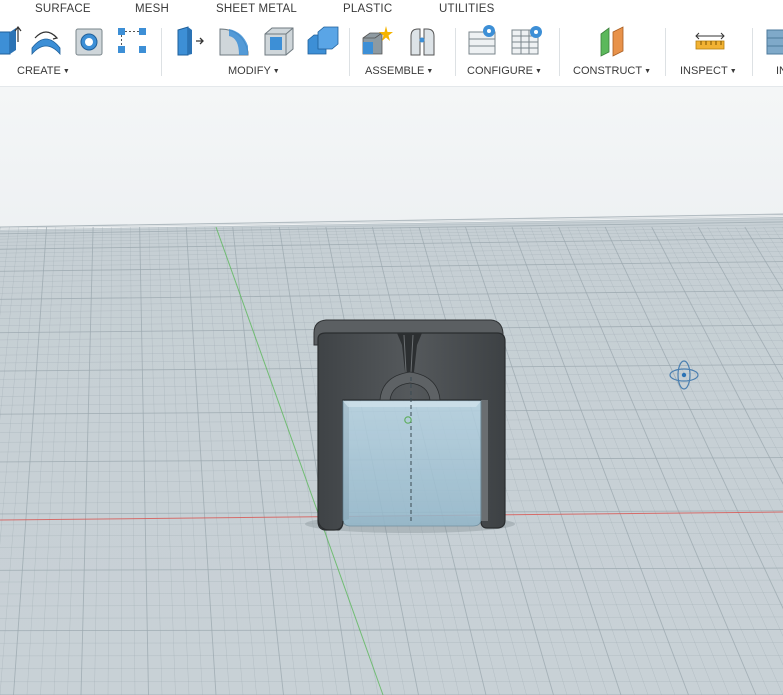 This screenshot has width=783, height=695. I want to click on tab-surface: SURFACE, so click(63, 9).